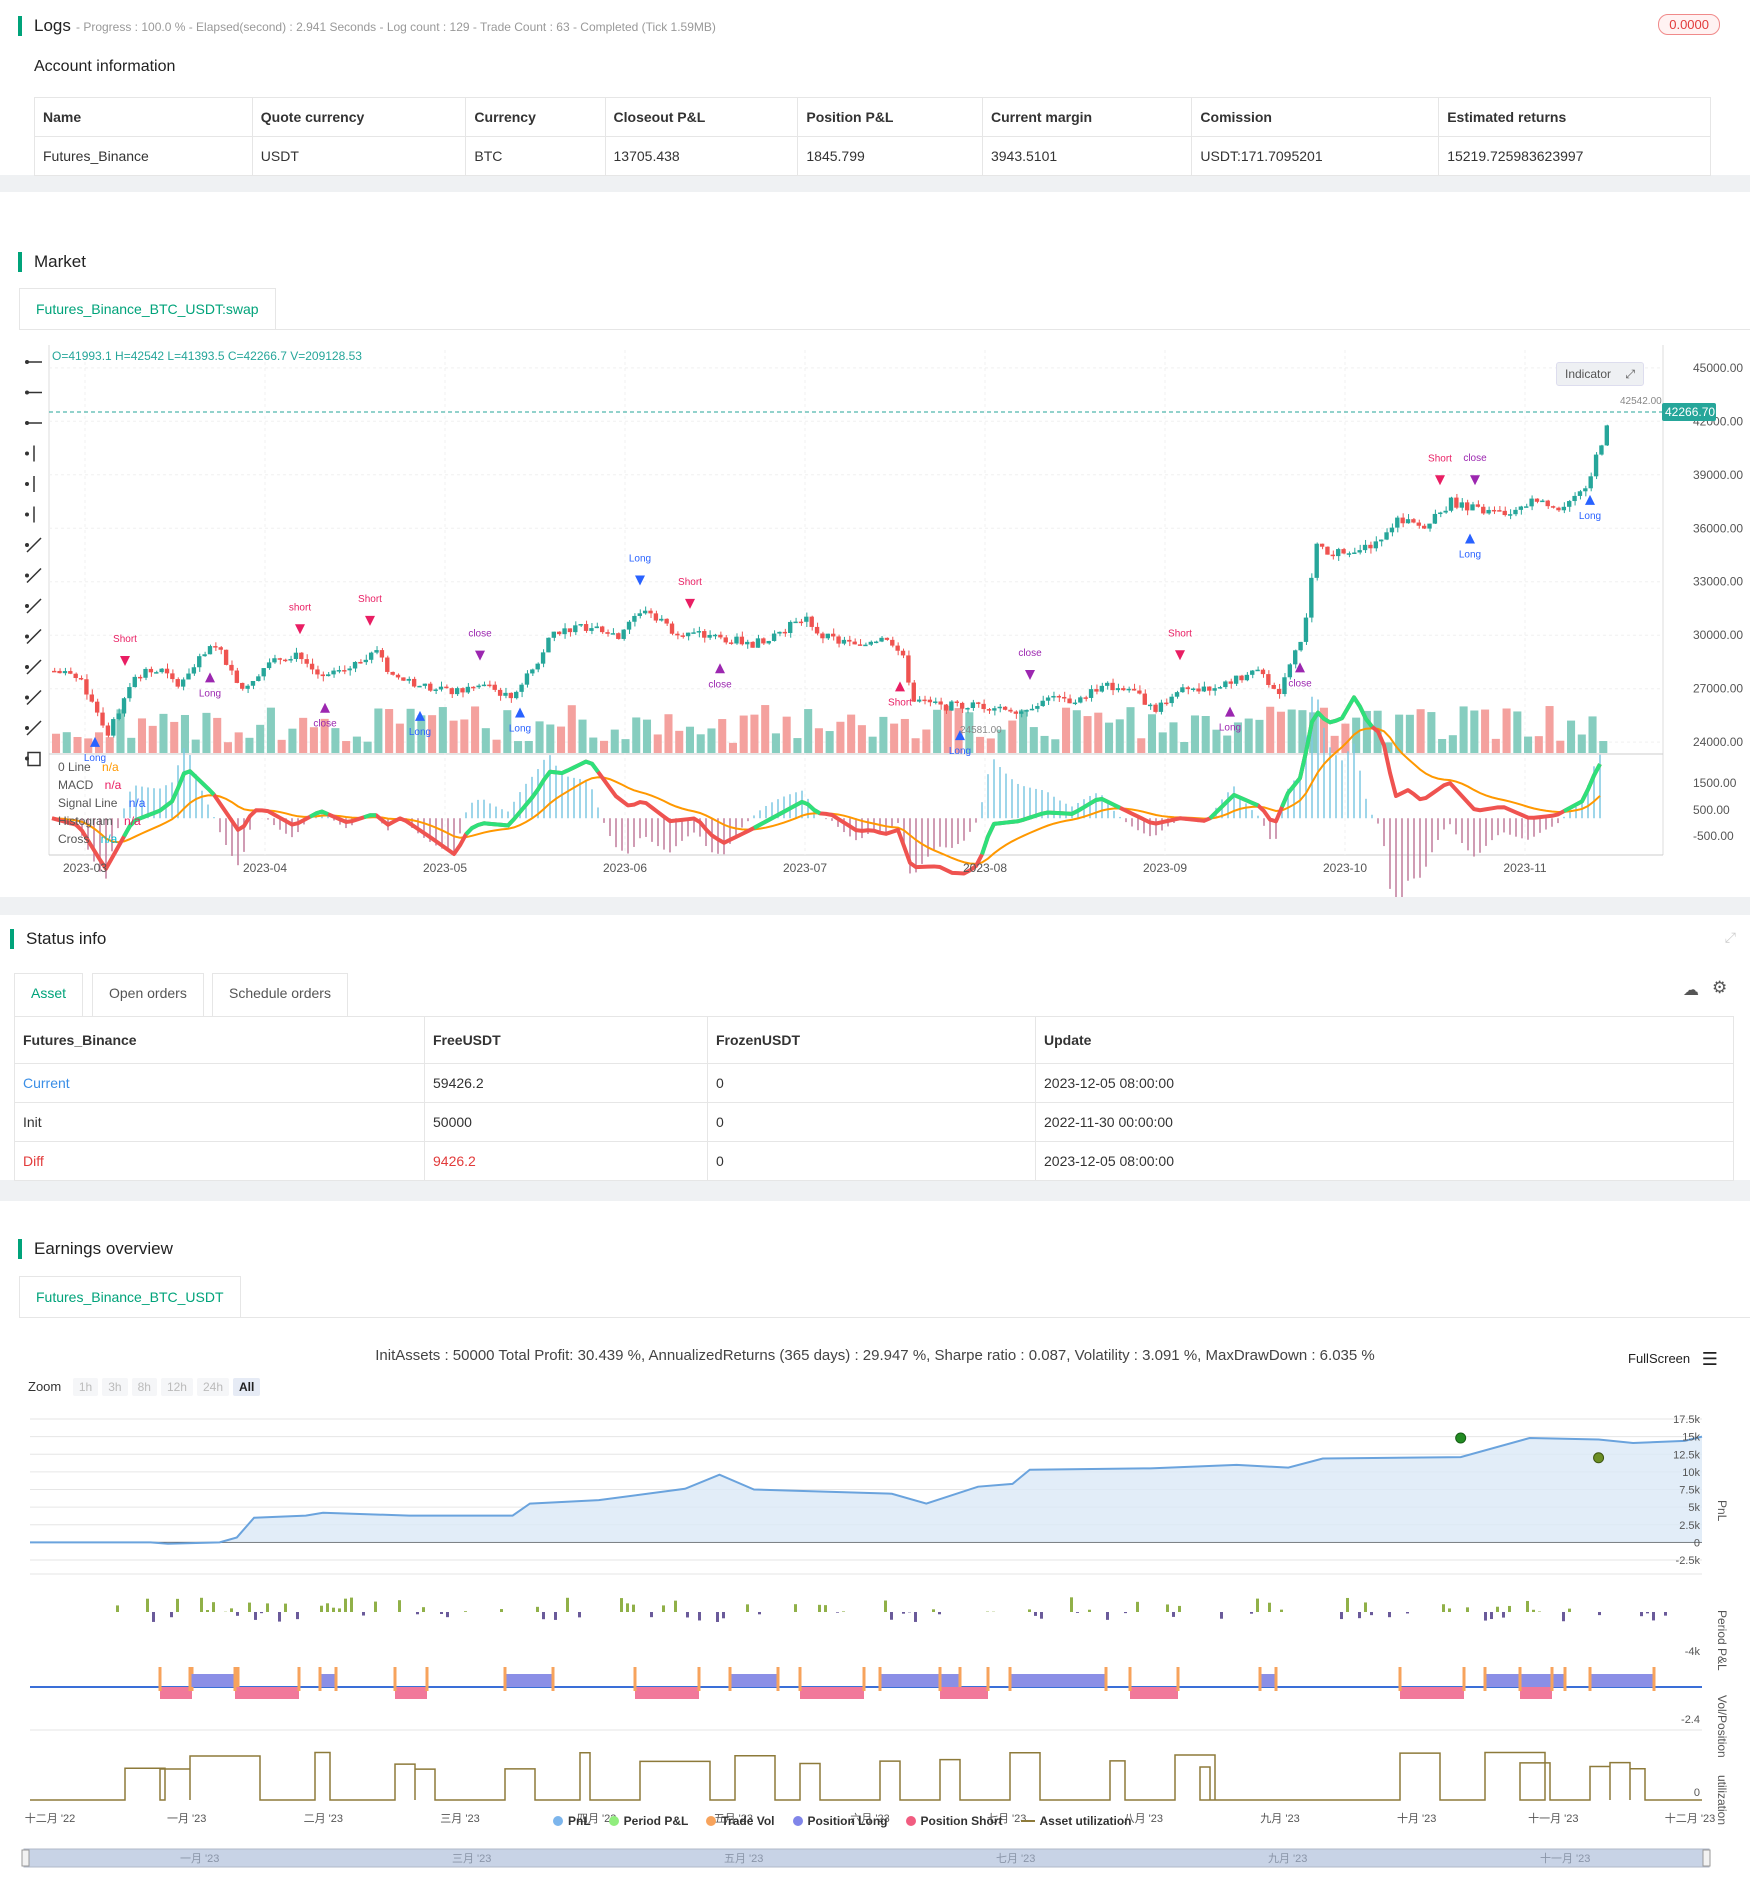 The width and height of the screenshot is (1750, 1899). I want to click on table-cell: USDT, so click(359, 156).